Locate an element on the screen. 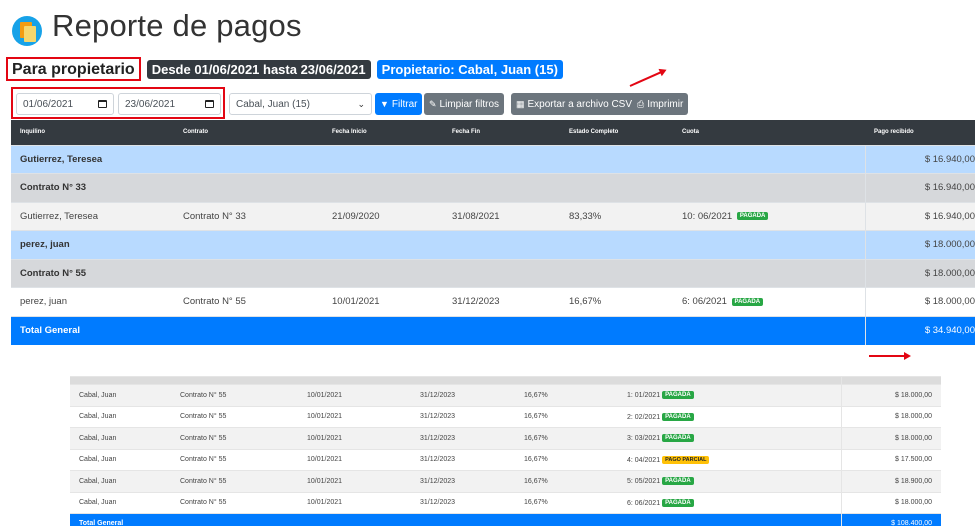 The image size is (975, 526). date-to-input: 23/06/2021 is located at coordinates (169, 104).